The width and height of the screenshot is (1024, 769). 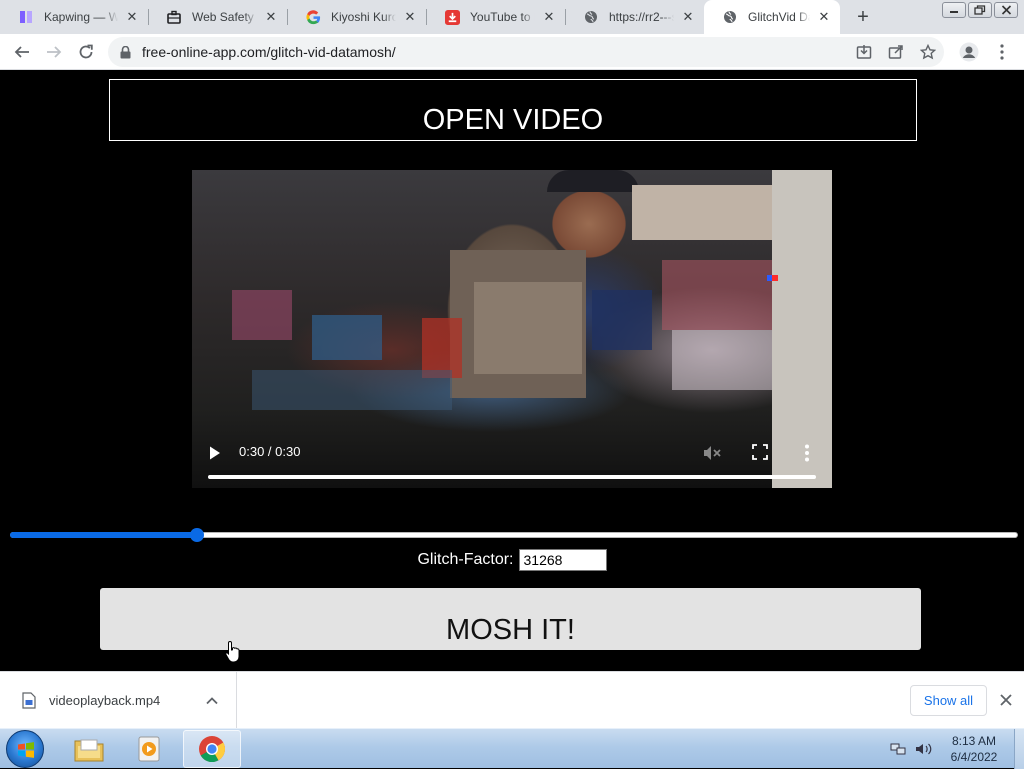 I want to click on browser-toolbar: free-online-app.com/glitch-vid-datamosh/, so click(x=512, y=52).